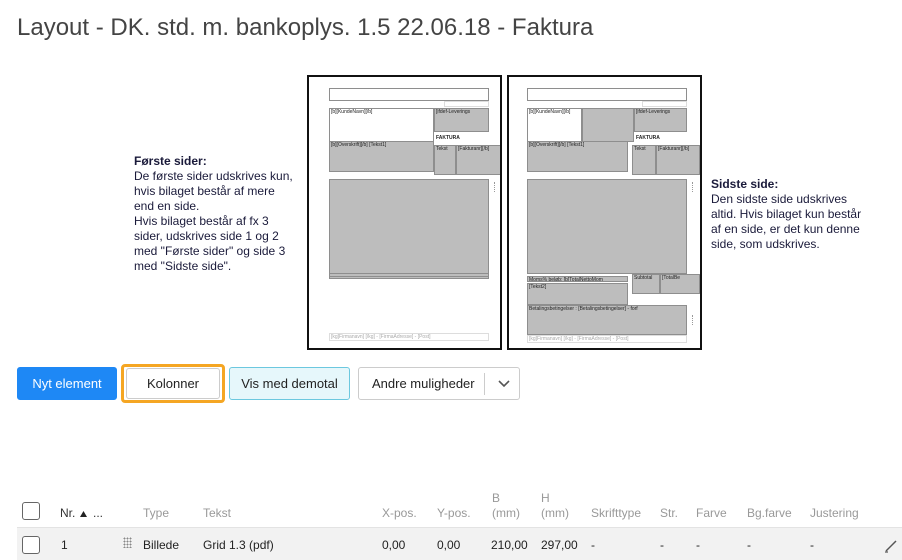  I want to click on column-b: B (mm), so click(506, 506).